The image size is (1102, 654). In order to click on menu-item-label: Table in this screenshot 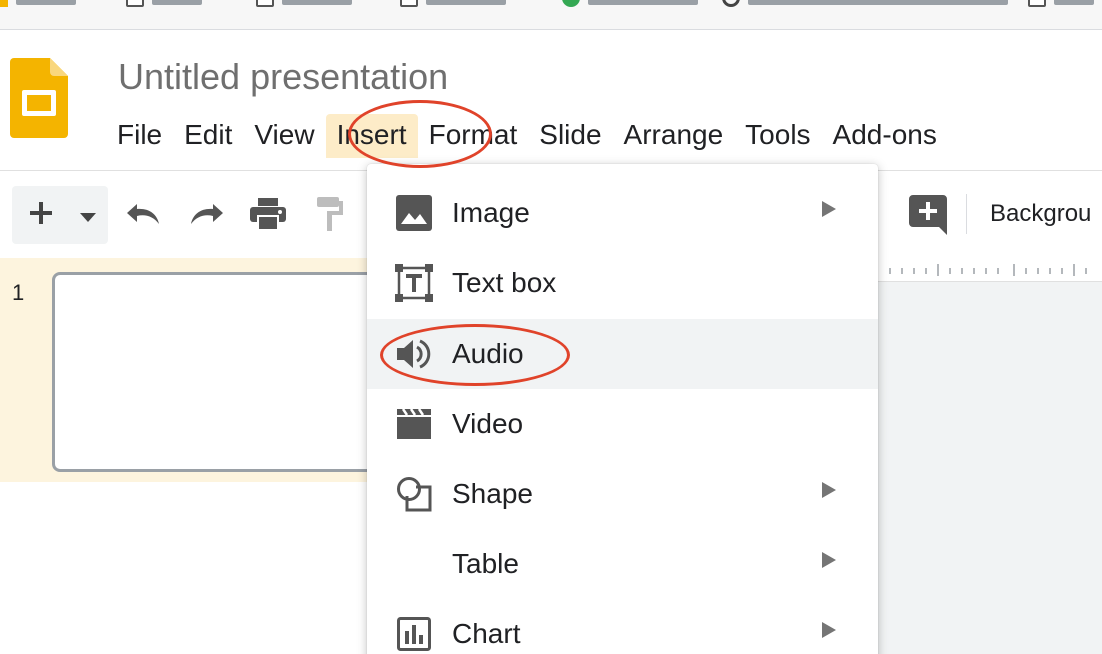, I will do `click(485, 563)`.